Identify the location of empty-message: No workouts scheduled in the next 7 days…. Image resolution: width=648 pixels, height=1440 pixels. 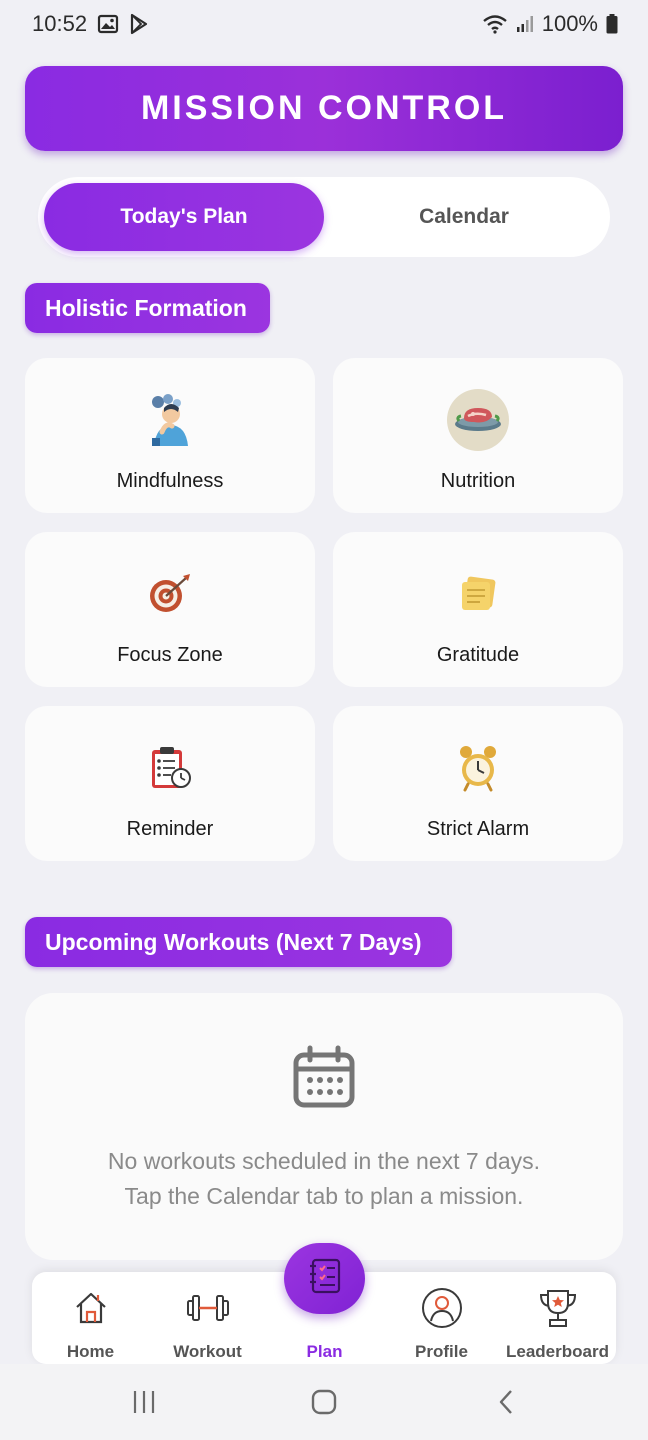
(324, 1179).